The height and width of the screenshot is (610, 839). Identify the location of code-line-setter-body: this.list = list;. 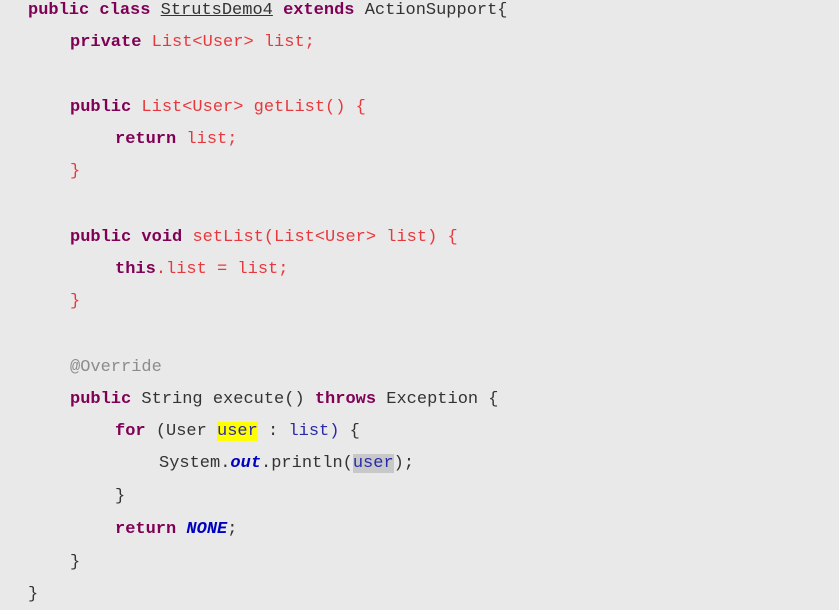
(201, 270).